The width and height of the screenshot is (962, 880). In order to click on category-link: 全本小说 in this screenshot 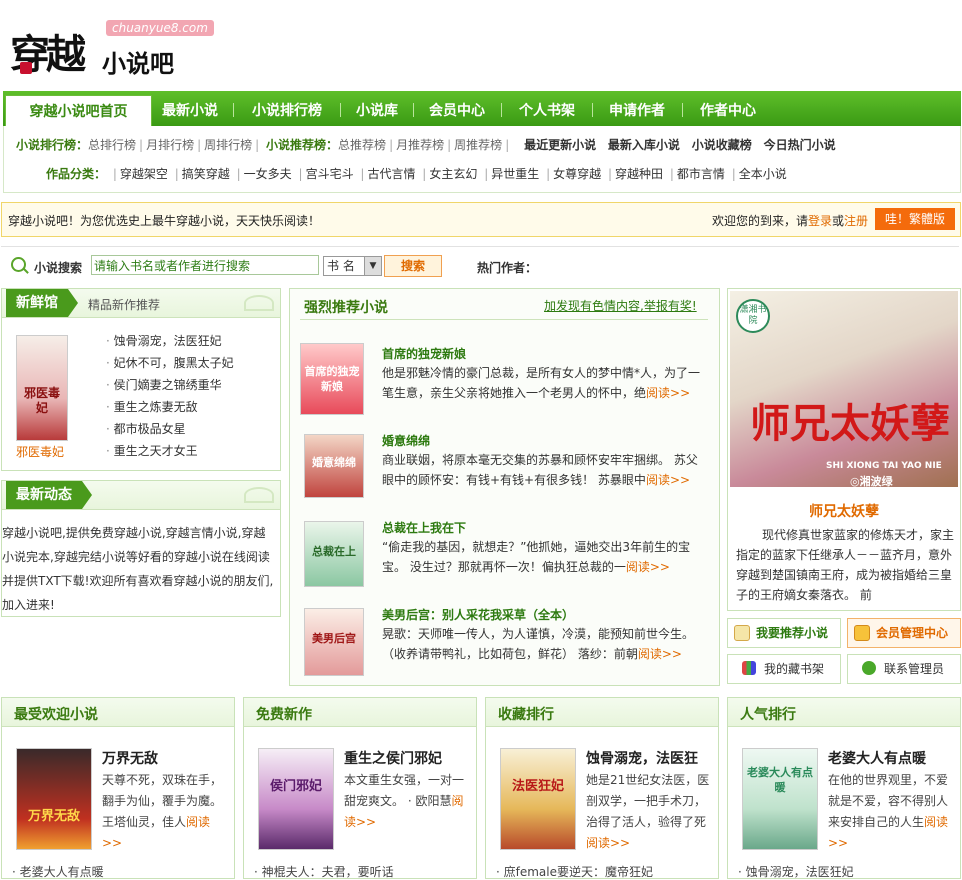, I will do `click(763, 174)`.